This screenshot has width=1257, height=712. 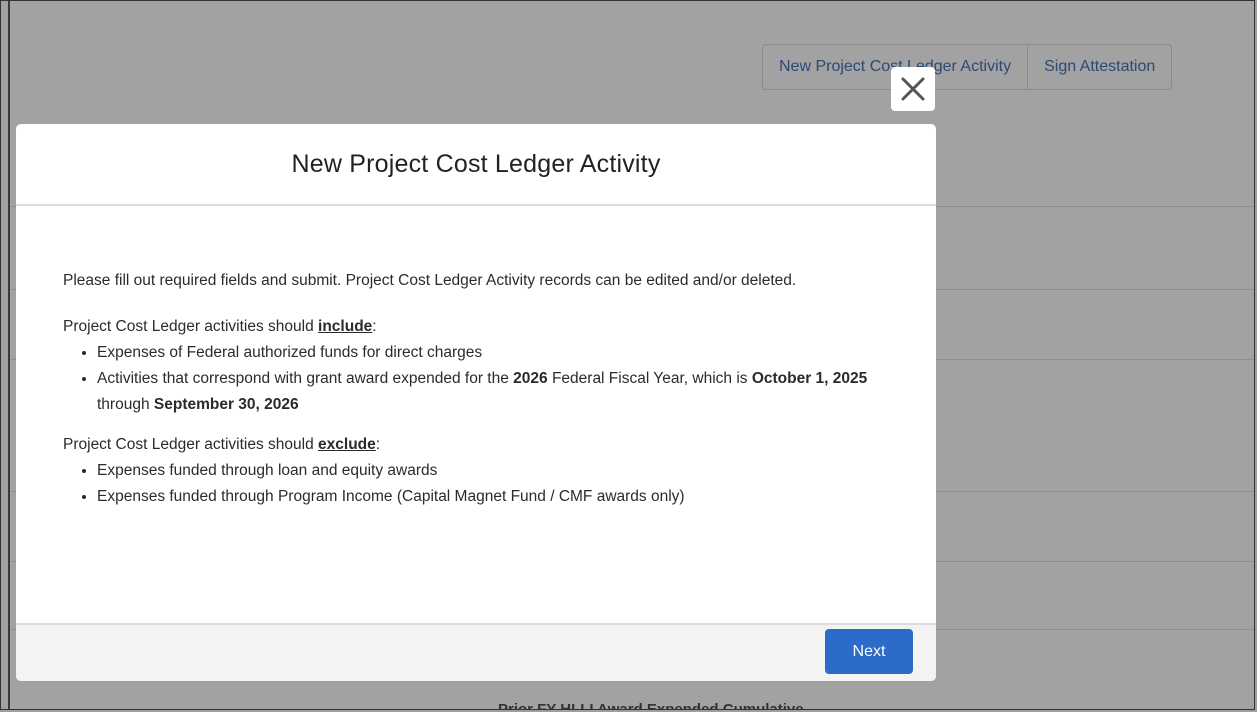 I want to click on close-modal-button, so click(x=913, y=89).